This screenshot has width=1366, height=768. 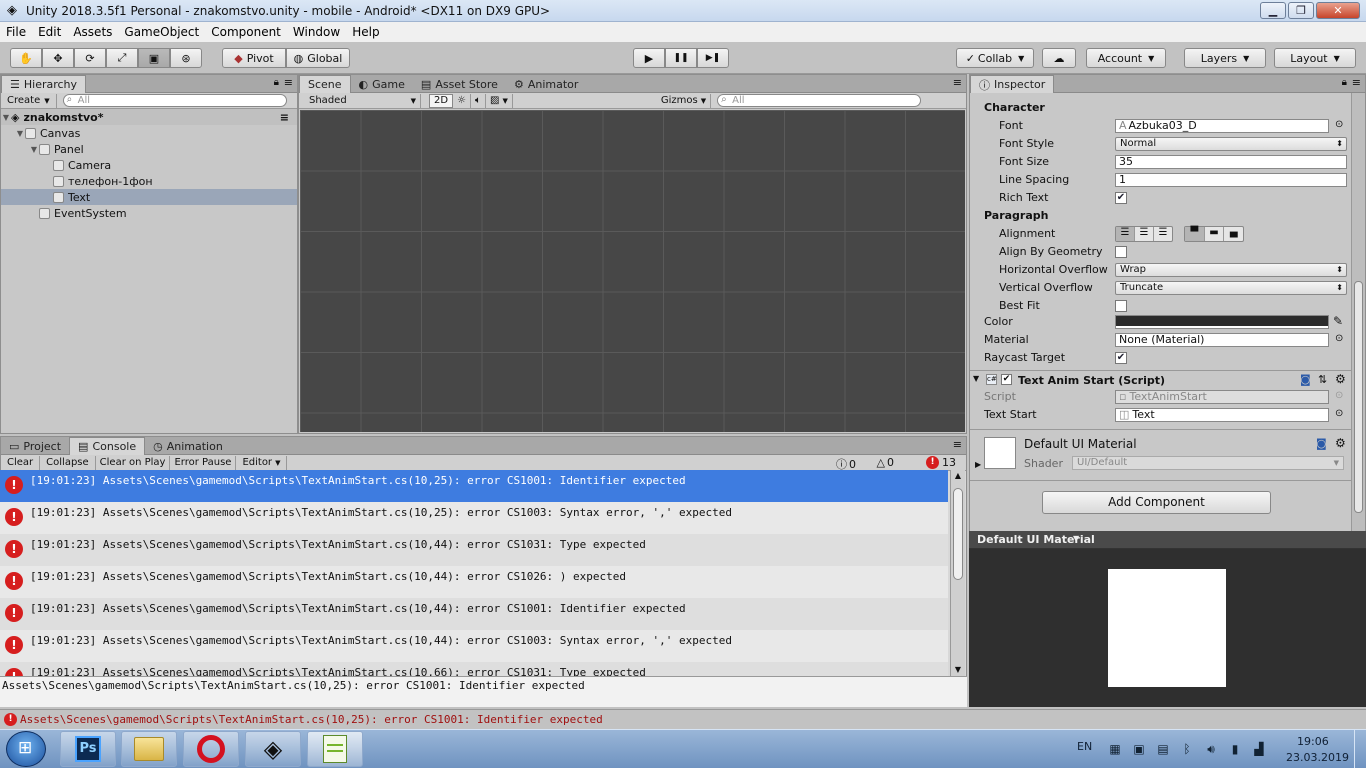 What do you see at coordinates (1012, 84) in the screenshot?
I see `tab-inspector: ⓘ Inspector` at bounding box center [1012, 84].